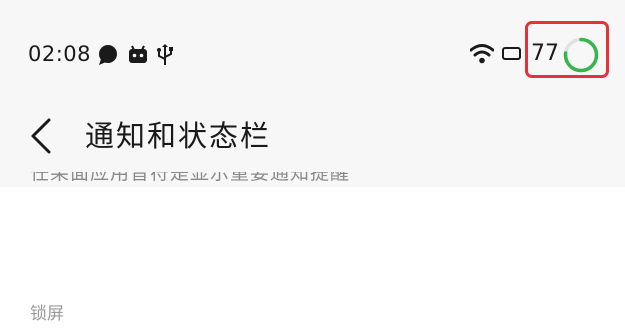  I want to click on back-button, so click(41, 136).